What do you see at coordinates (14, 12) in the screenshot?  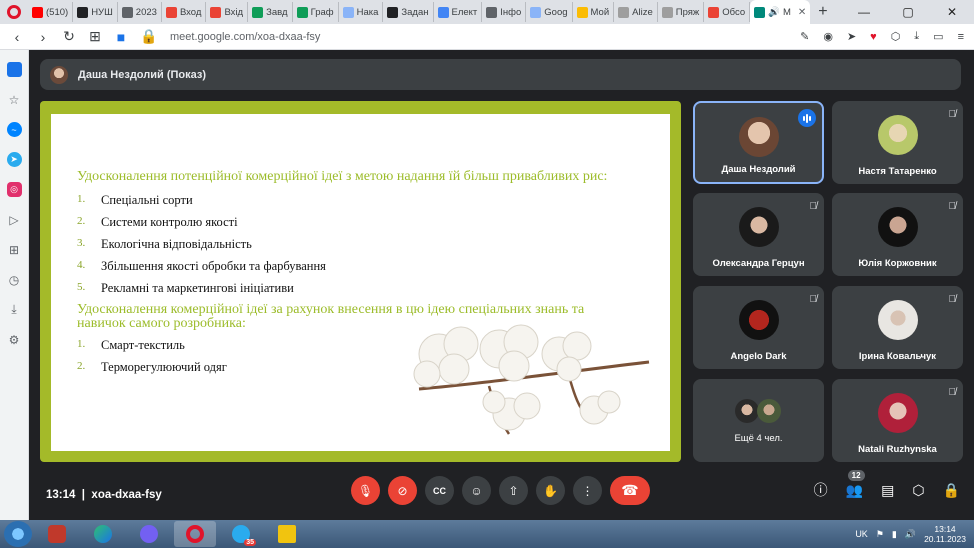 I see `opera-menu-icon` at bounding box center [14, 12].